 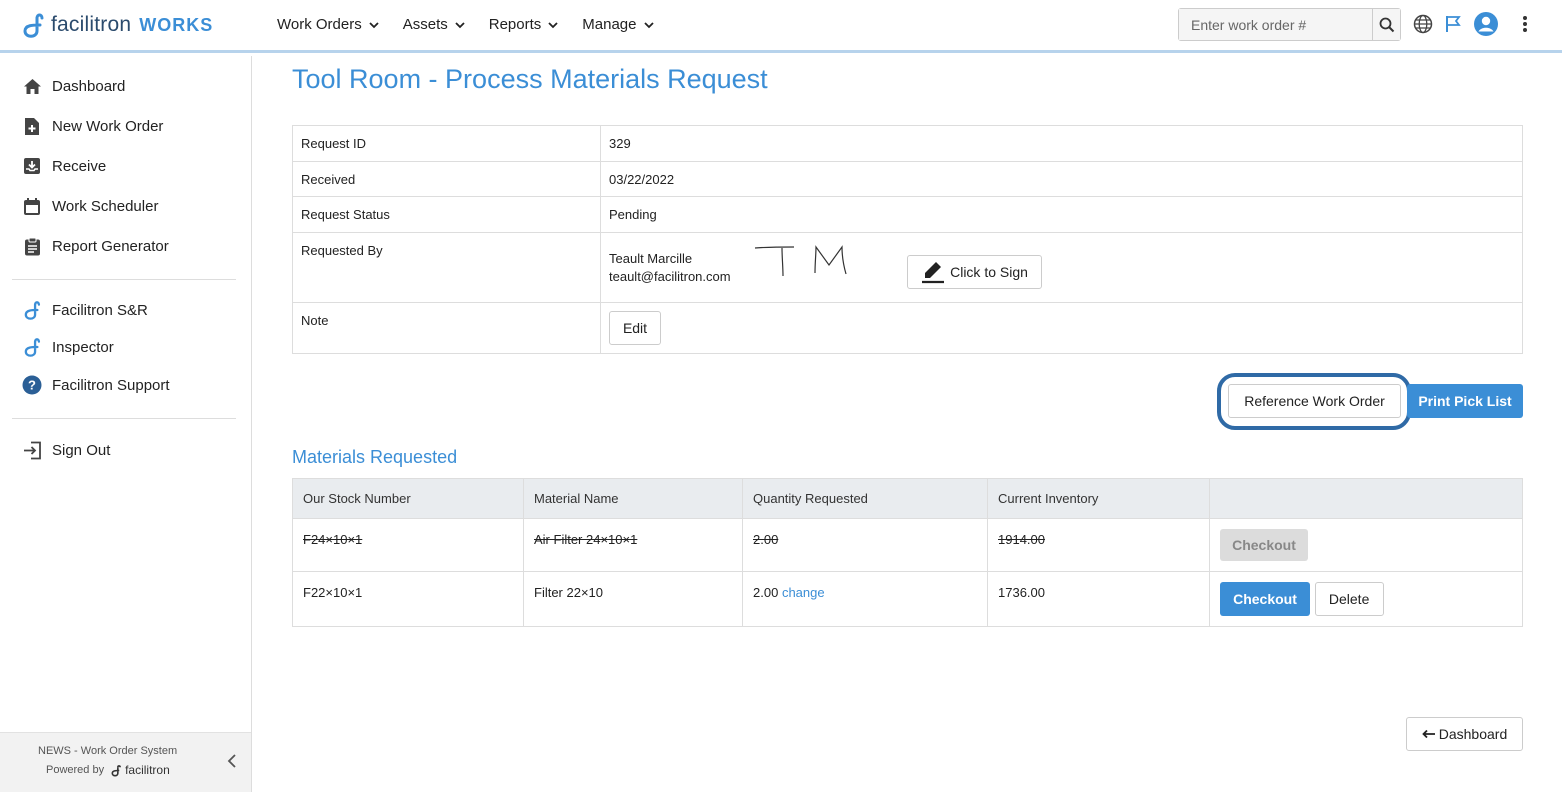 What do you see at coordinates (1366, 498) in the screenshot?
I see `column-header` at bounding box center [1366, 498].